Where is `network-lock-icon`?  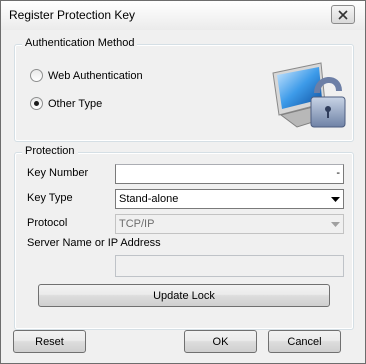
network-lock-icon is located at coordinates (309, 95).